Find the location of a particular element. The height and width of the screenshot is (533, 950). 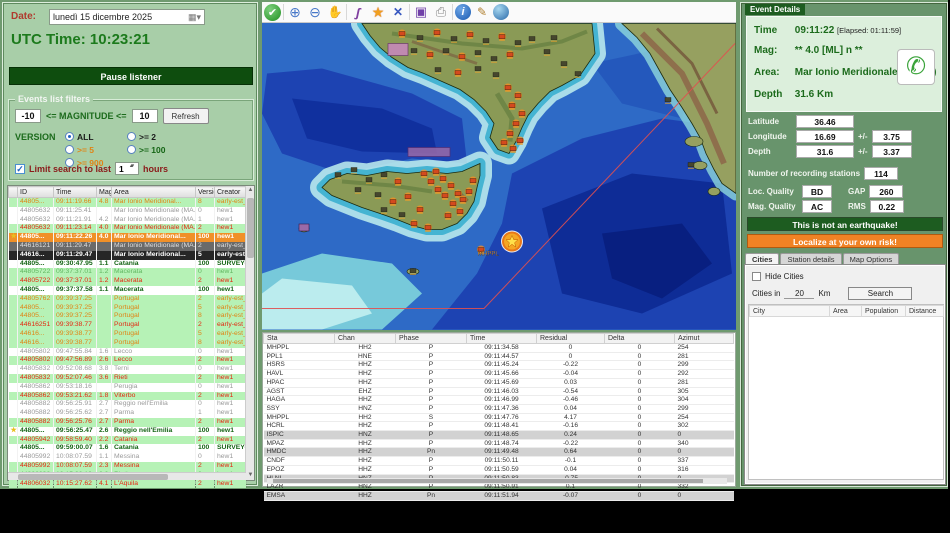

station-row: HPAC HHZ P 09:11:45.69 0.03 0 281 is located at coordinates (498, 383).